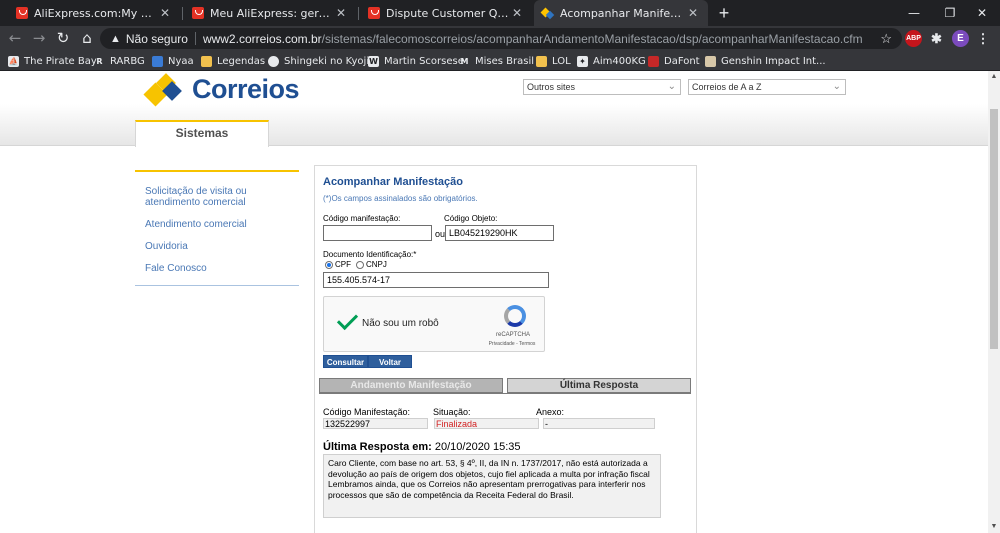 The height and width of the screenshot is (533, 1000). Describe the element at coordinates (217, 224) in the screenshot. I see `sidebar-item-atendimento-comercial: Atendimento comercial` at that location.